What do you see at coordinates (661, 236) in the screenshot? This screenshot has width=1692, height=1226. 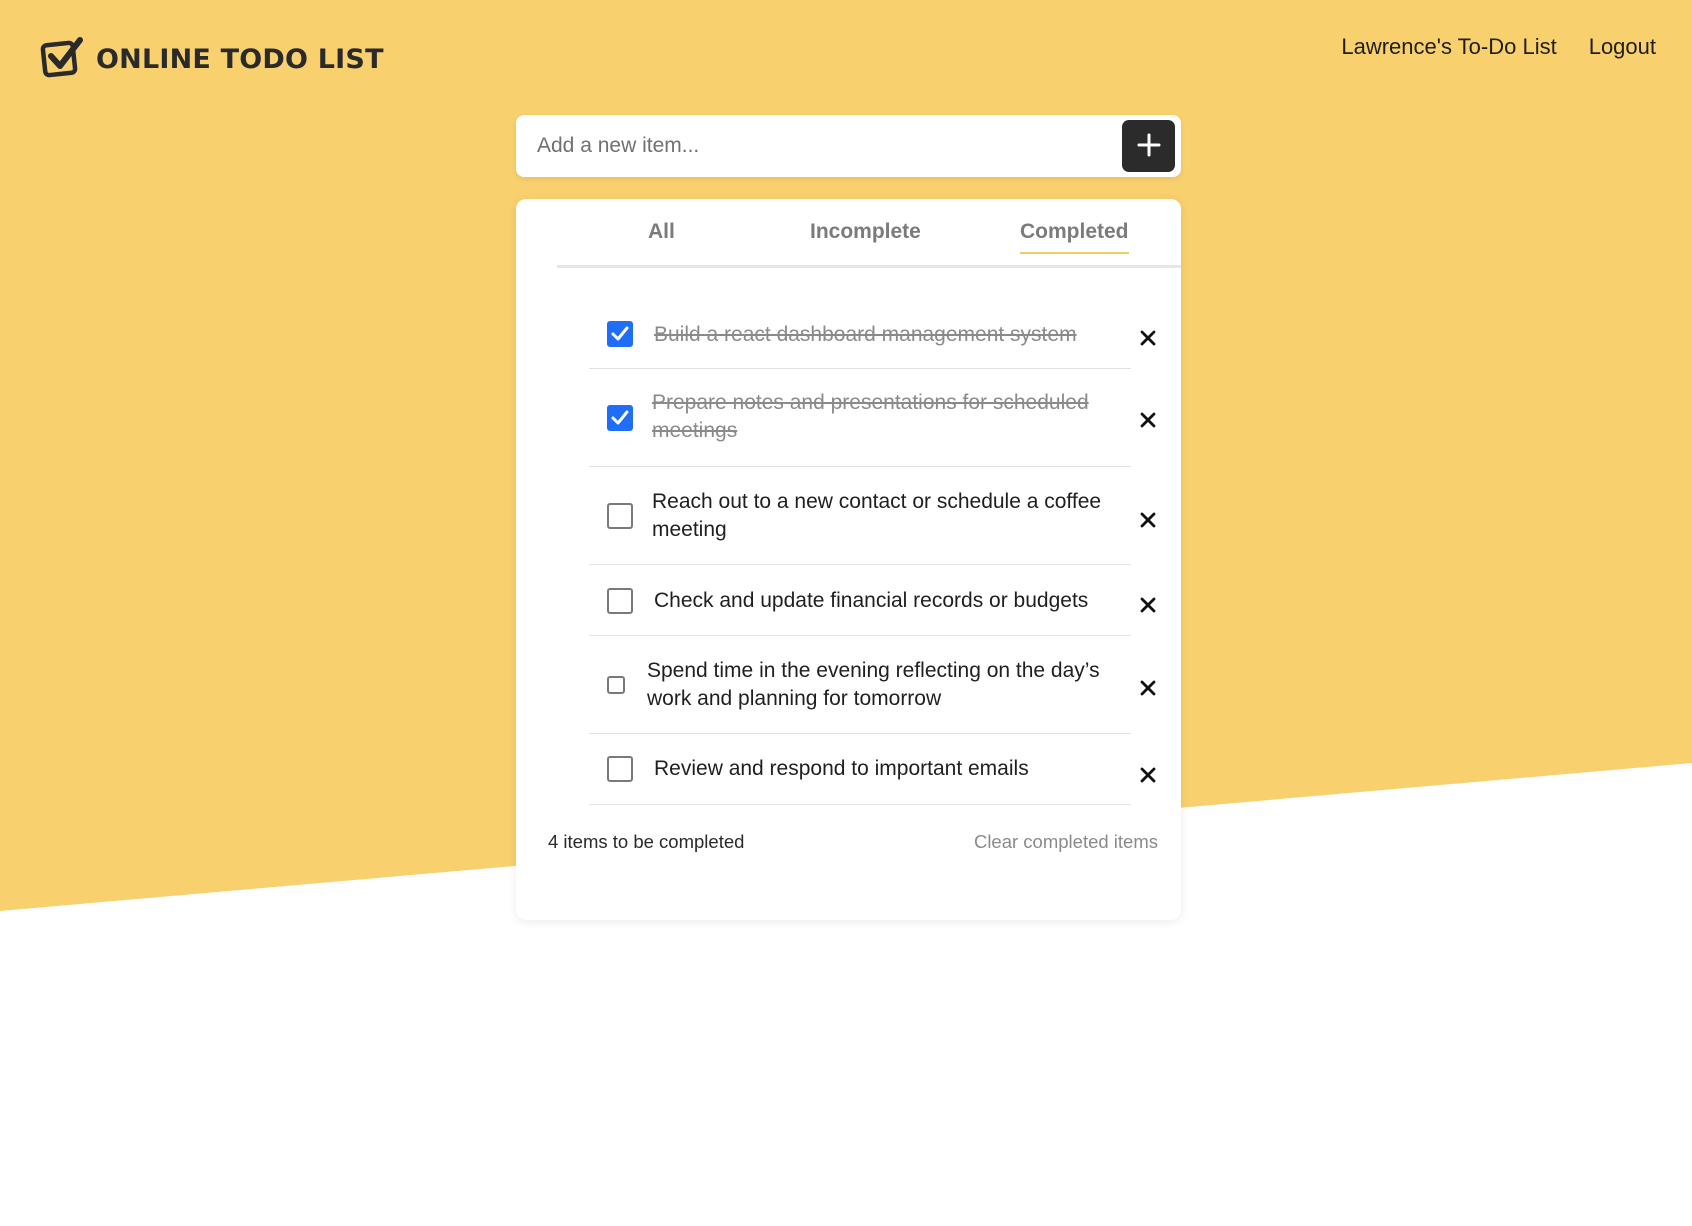 I see `tab-all: All` at bounding box center [661, 236].